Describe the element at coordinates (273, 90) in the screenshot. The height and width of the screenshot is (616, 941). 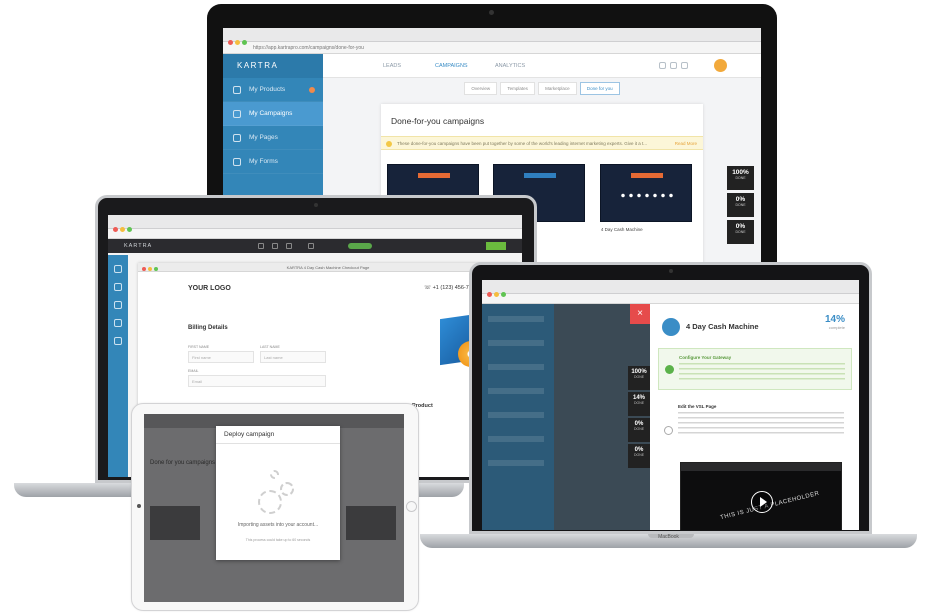
I see `sidebar-item-products: My Products` at that location.